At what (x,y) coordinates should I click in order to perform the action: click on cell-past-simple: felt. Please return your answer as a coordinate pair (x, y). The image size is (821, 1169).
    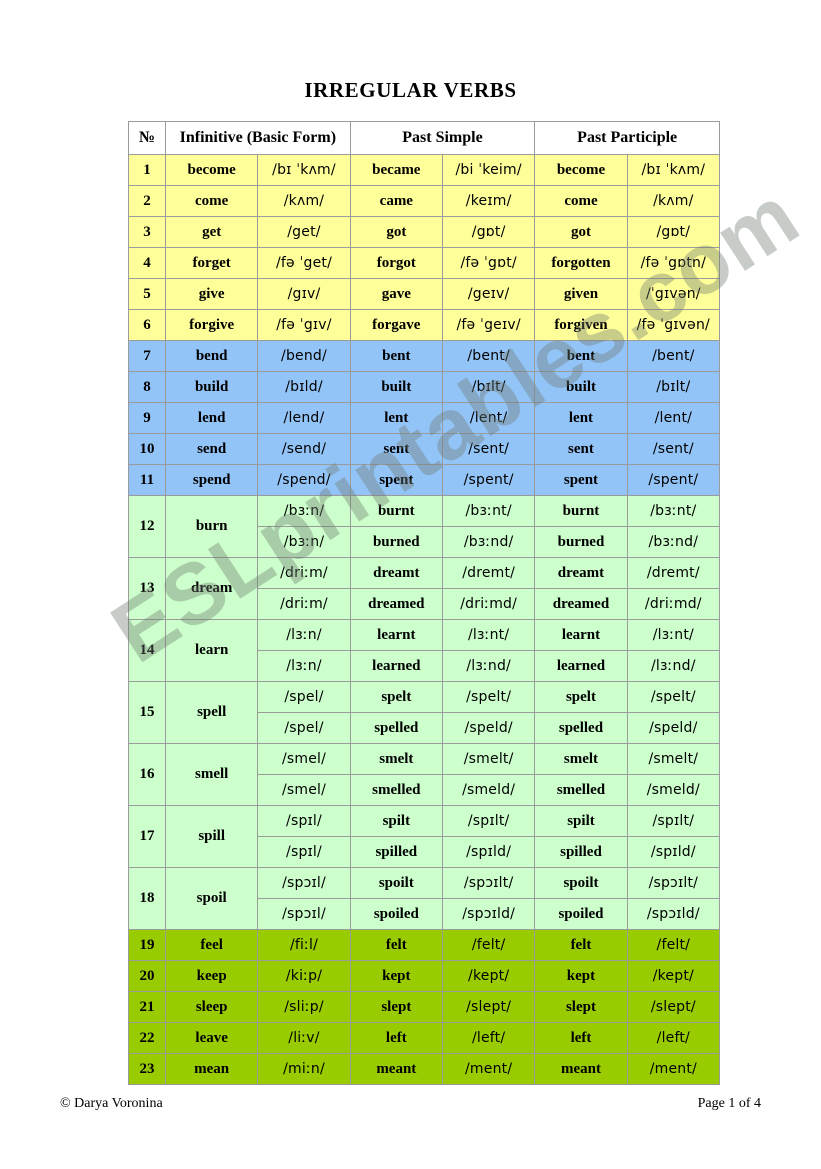
    Looking at the image, I should click on (396, 945).